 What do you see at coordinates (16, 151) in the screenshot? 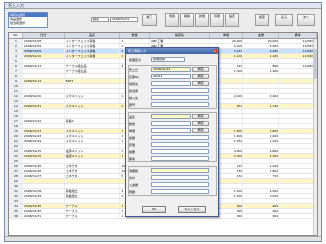
I see `table-cell: 23` at bounding box center [16, 151].